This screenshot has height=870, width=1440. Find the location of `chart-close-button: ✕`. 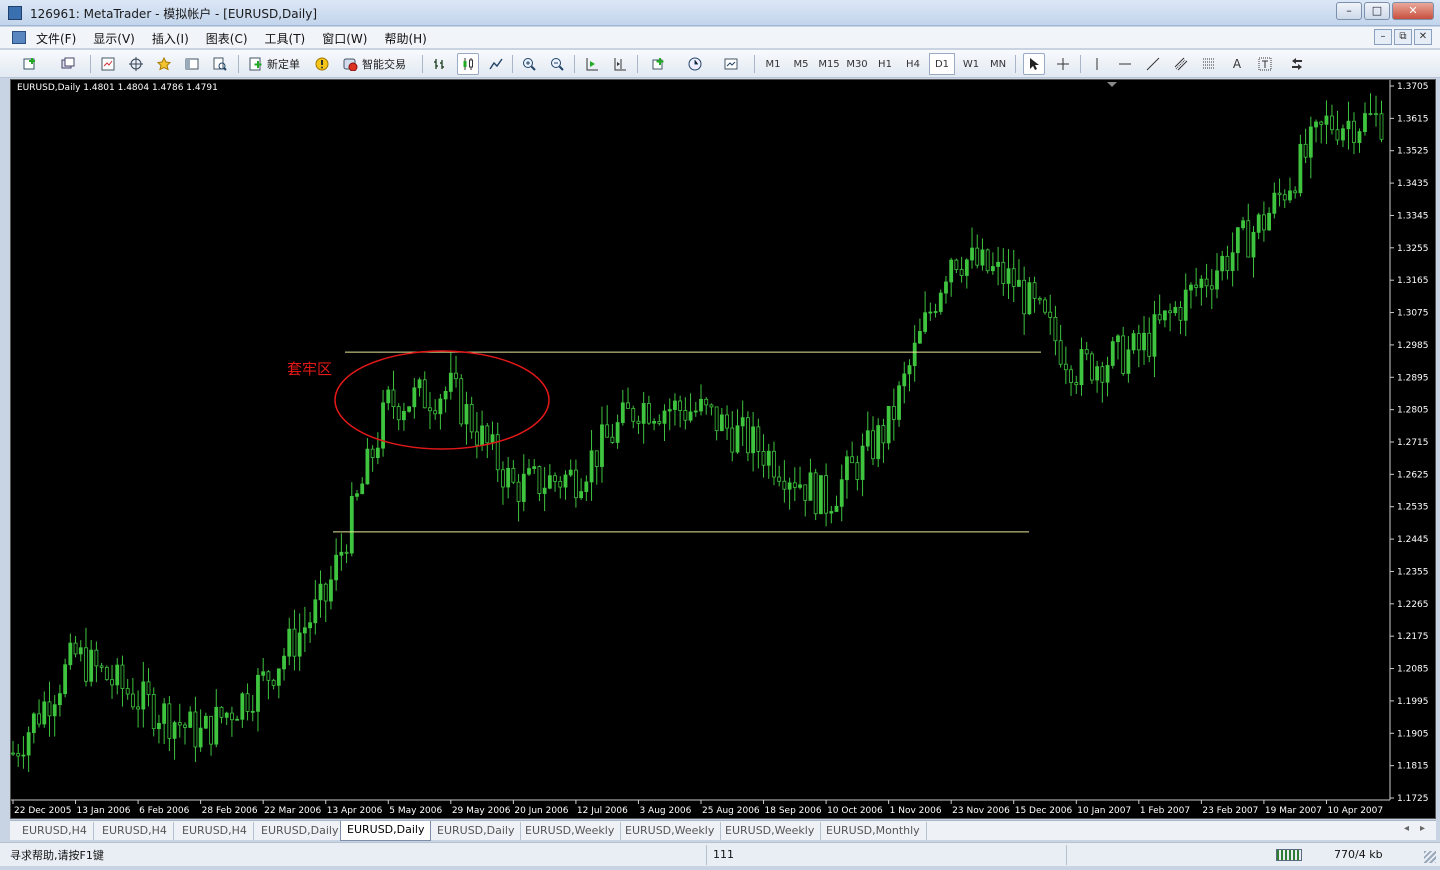

chart-close-button: ✕ is located at coordinates (1423, 37).